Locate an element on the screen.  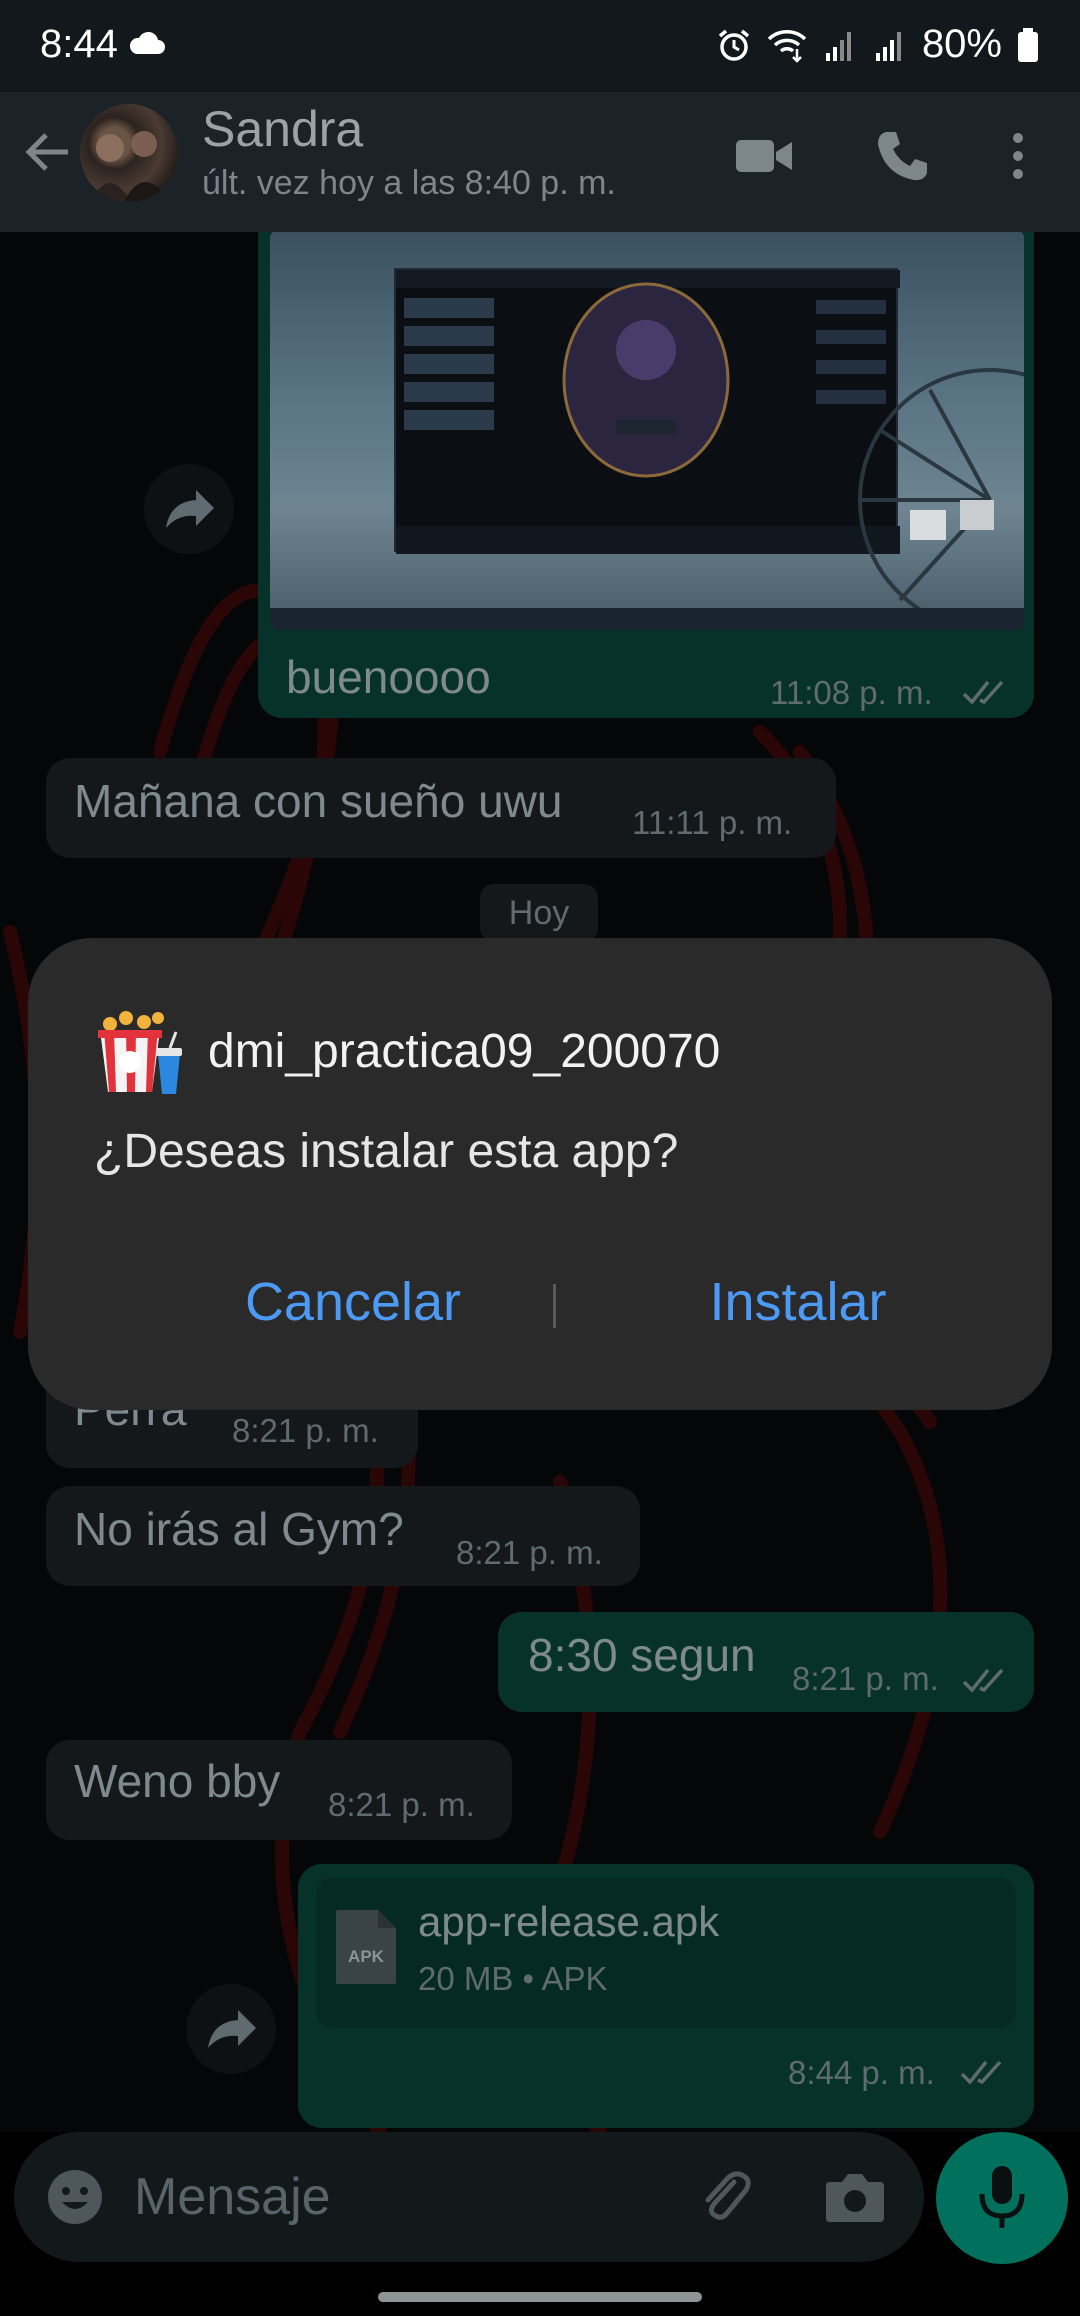
message-text: buenoooo is located at coordinates (388, 677).